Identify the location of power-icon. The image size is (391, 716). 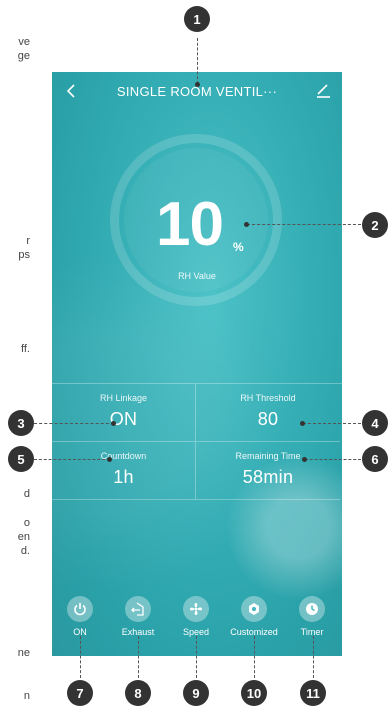
(80, 609).